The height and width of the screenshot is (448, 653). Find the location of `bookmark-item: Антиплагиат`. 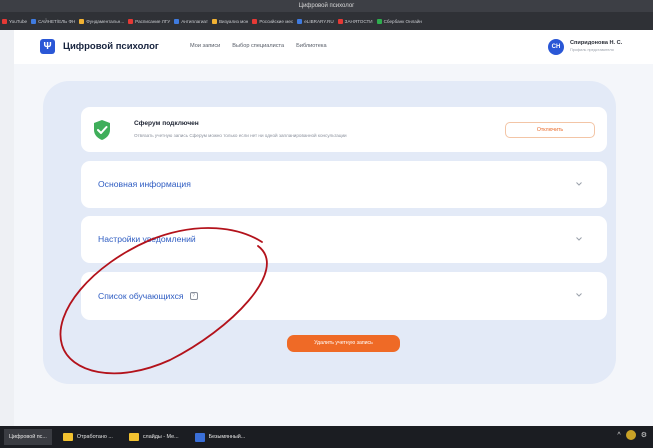

bookmark-item: Антиплагиат is located at coordinates (191, 21).